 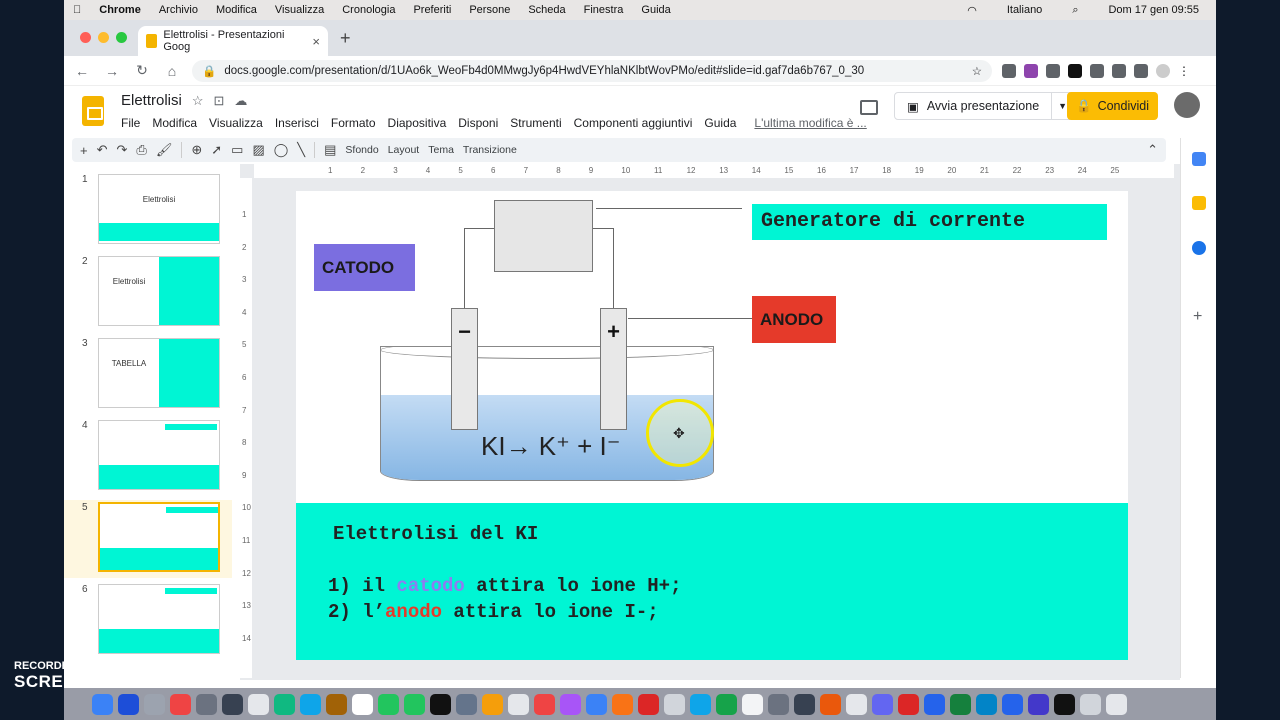 I want to click on music-icon, so click(x=544, y=704).